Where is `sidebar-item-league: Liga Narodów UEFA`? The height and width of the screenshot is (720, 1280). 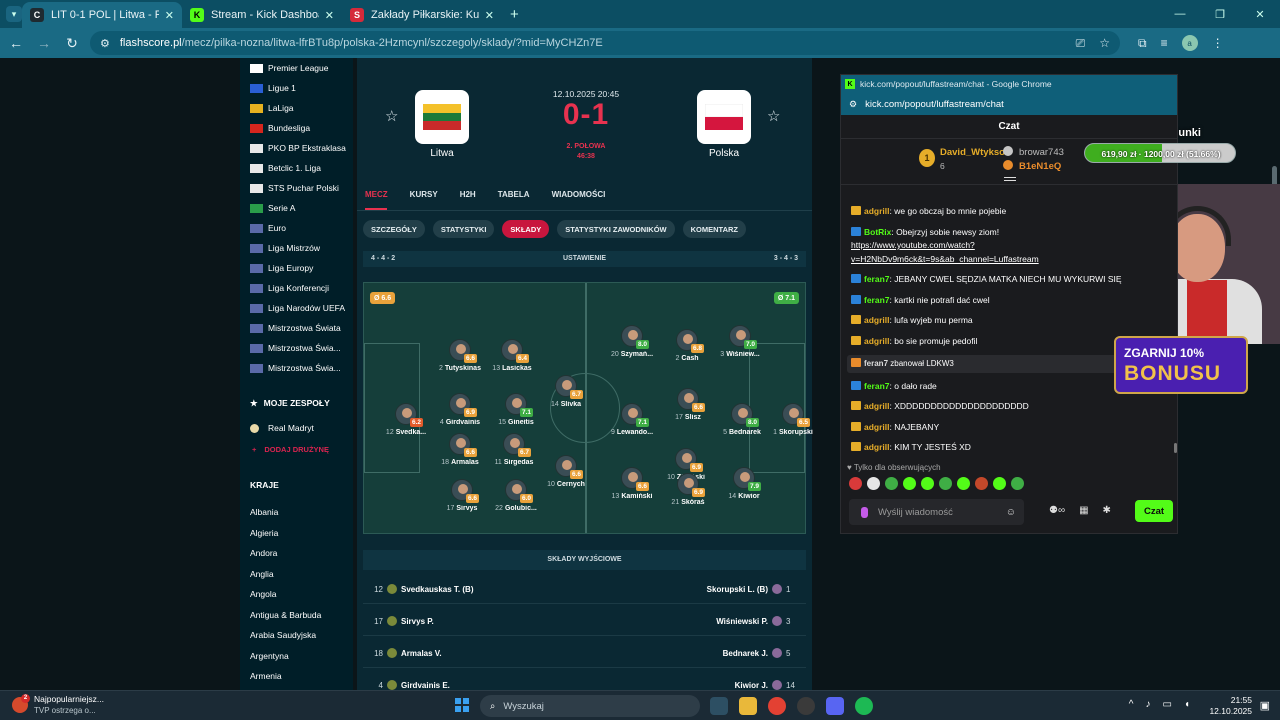
sidebar-item-league: Liga Narodów UEFA is located at coordinates (296, 308).